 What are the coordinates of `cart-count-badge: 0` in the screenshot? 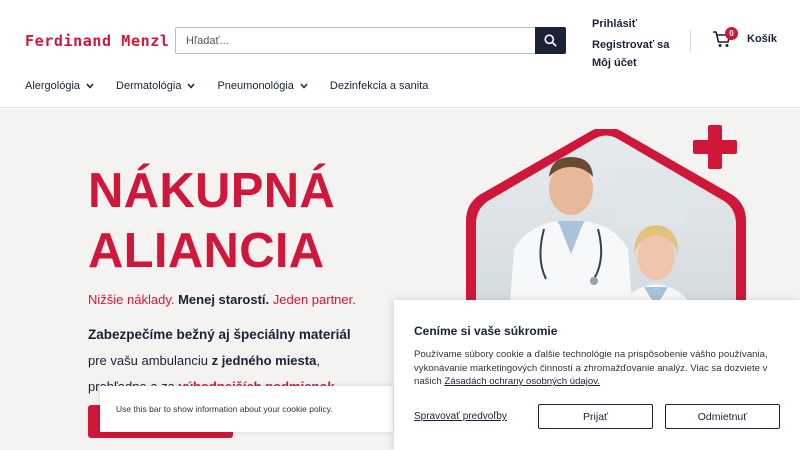 It's located at (731, 33).